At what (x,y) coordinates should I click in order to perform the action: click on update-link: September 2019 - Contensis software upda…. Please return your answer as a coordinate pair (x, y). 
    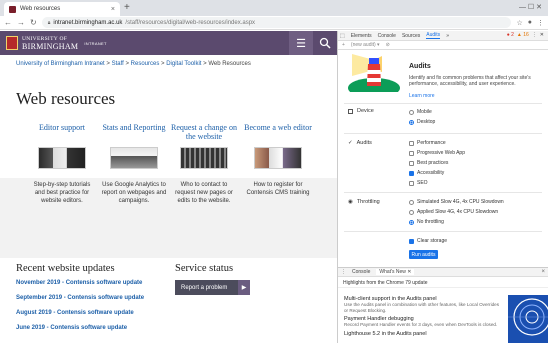
    Looking at the image, I should click on (80, 298).